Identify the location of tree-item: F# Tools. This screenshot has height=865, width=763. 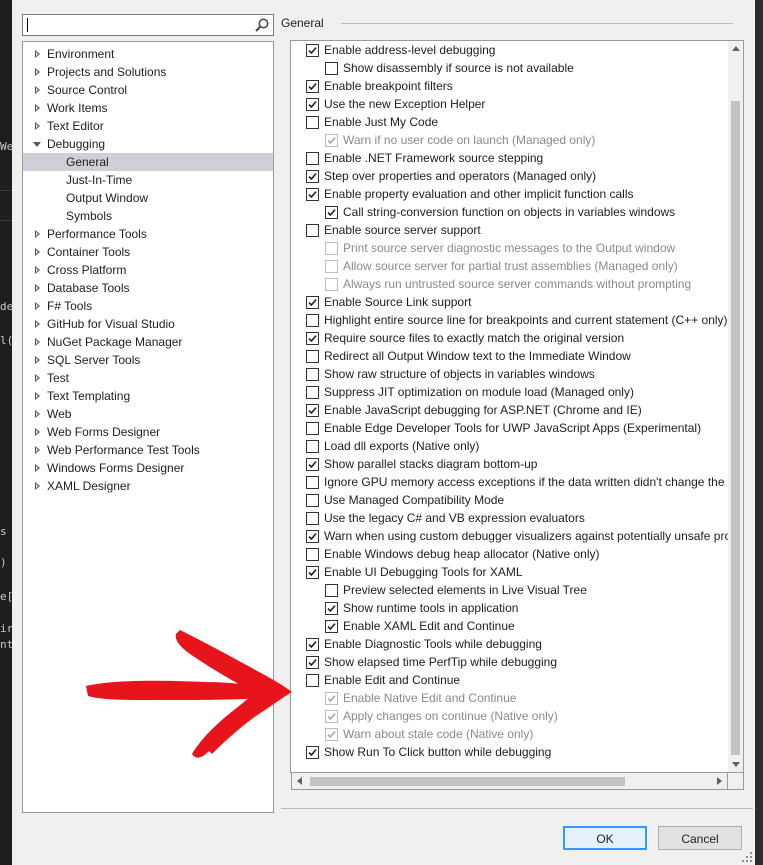
(148, 306).